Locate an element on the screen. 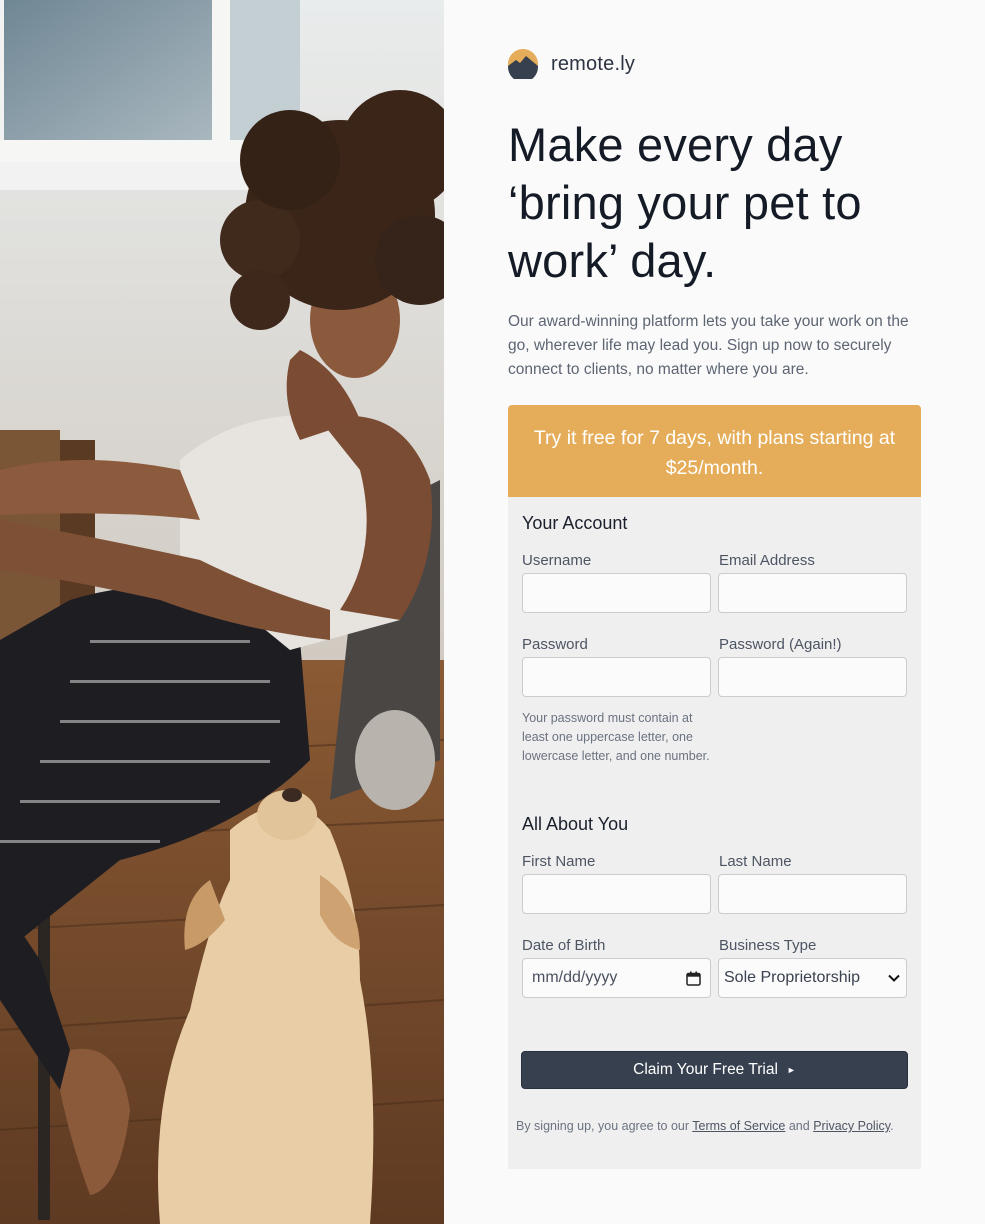 This screenshot has height=1224, width=985. password-again-input is located at coordinates (812, 677).